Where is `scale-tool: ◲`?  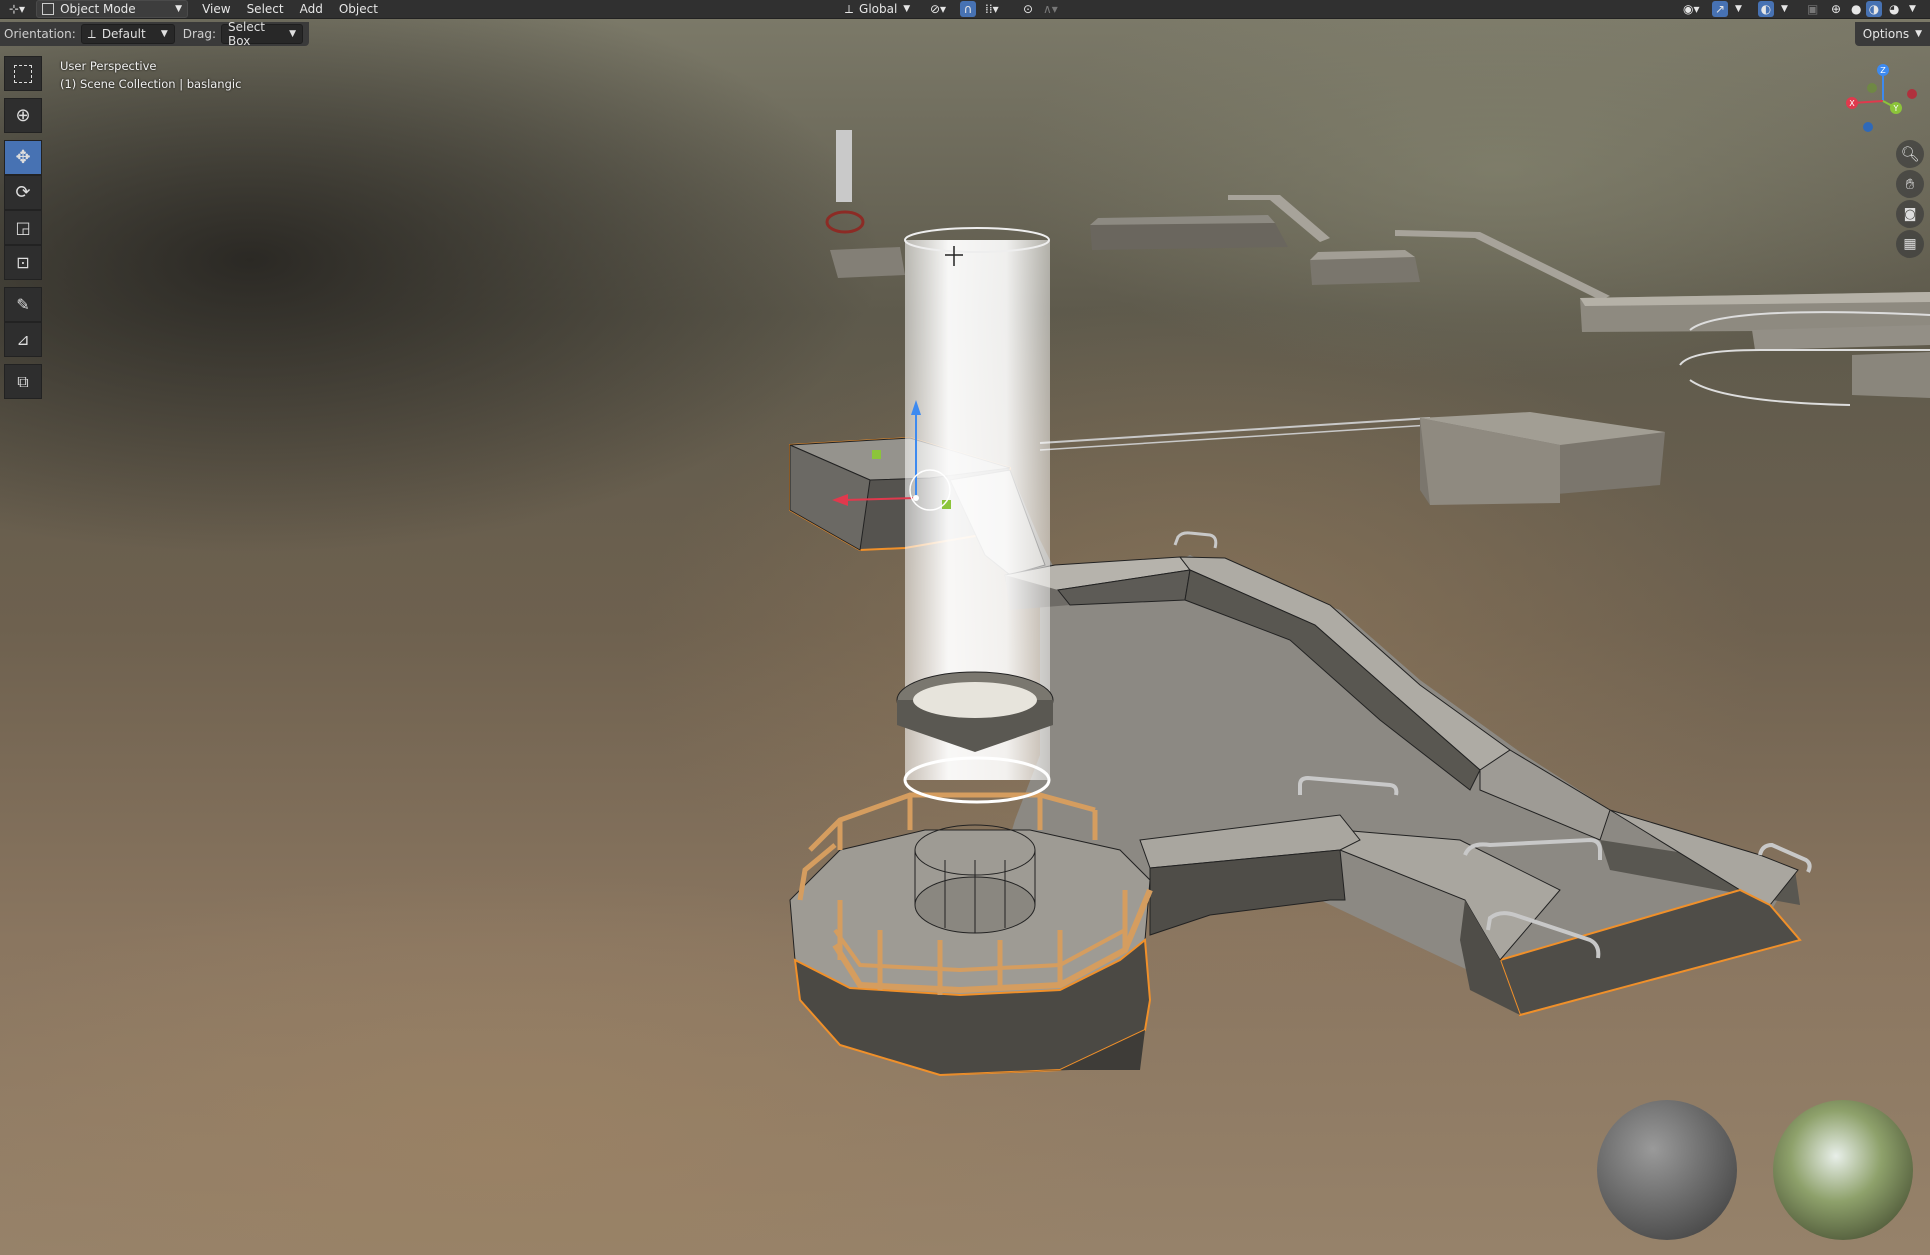
scale-tool: ◲ is located at coordinates (23, 227).